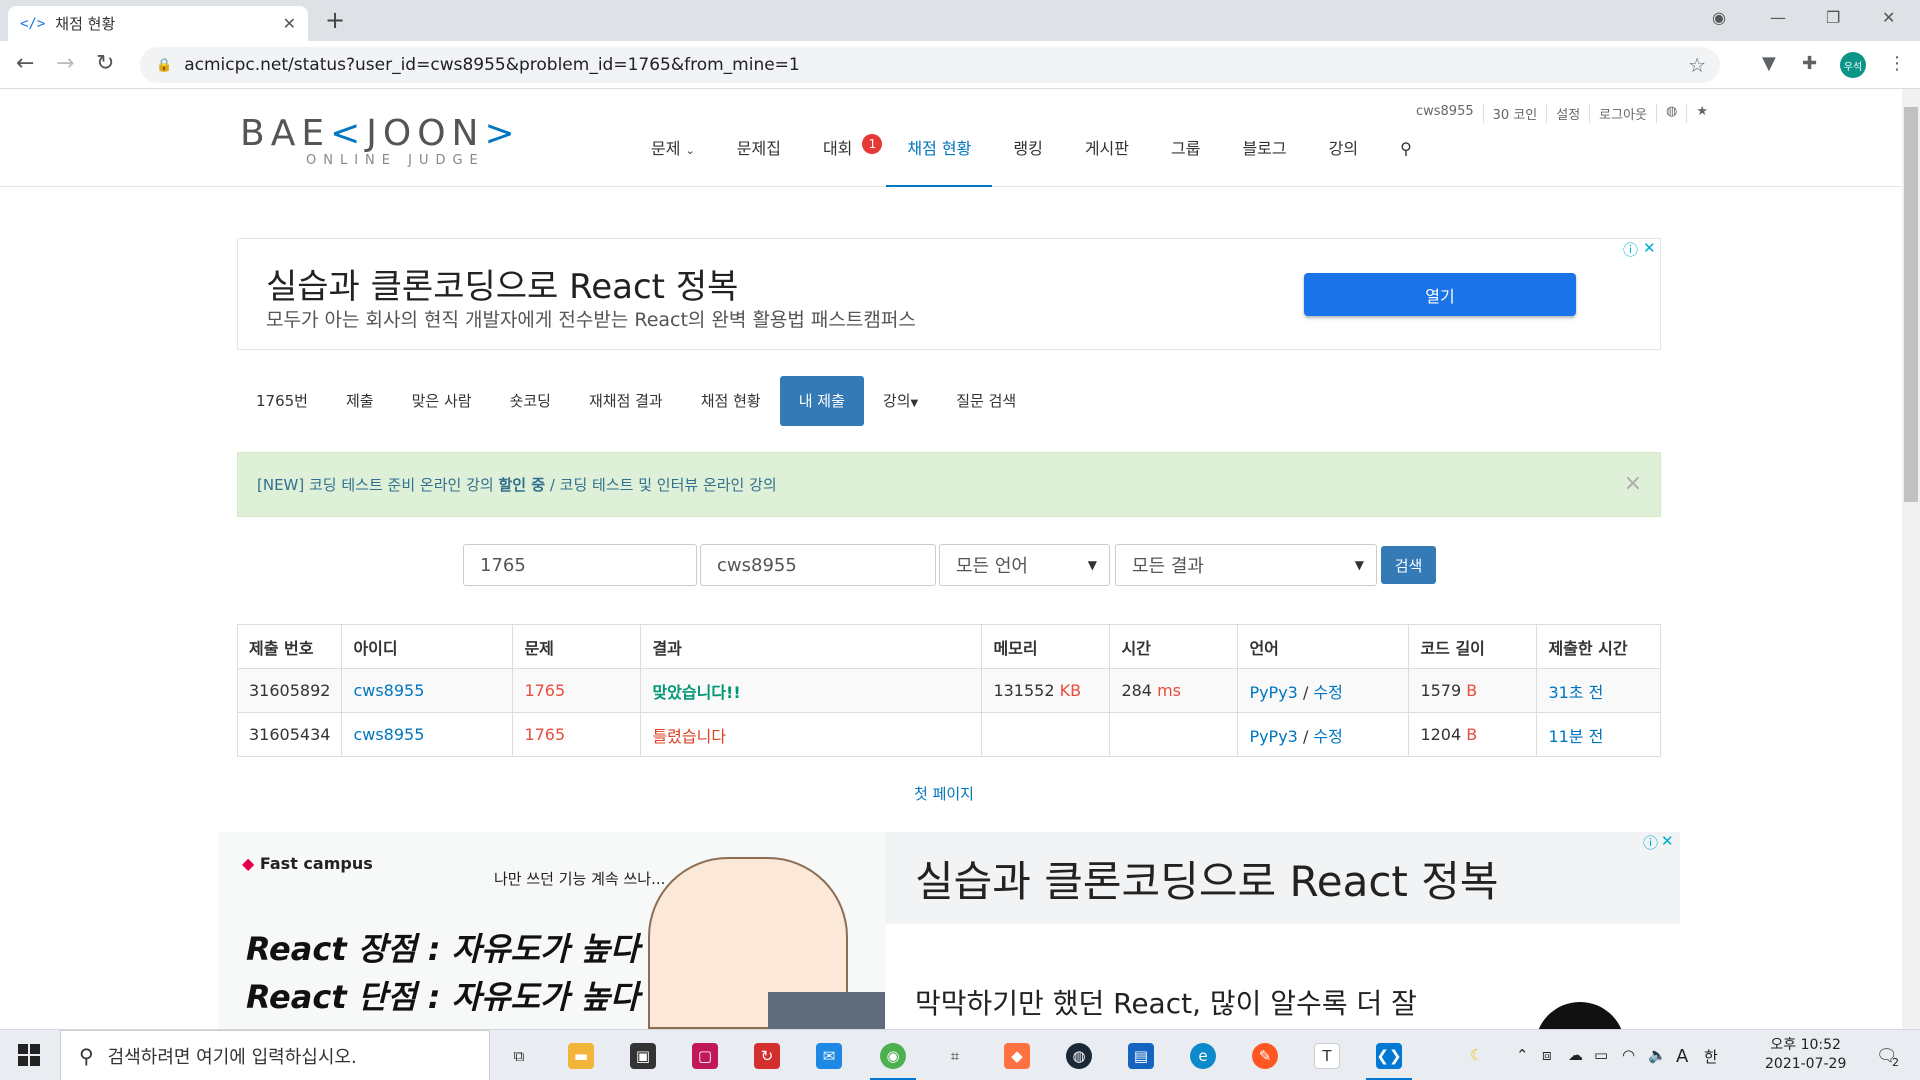  What do you see at coordinates (1897, 63) in the screenshot?
I see `browser-menu-icon: ⋮` at bounding box center [1897, 63].